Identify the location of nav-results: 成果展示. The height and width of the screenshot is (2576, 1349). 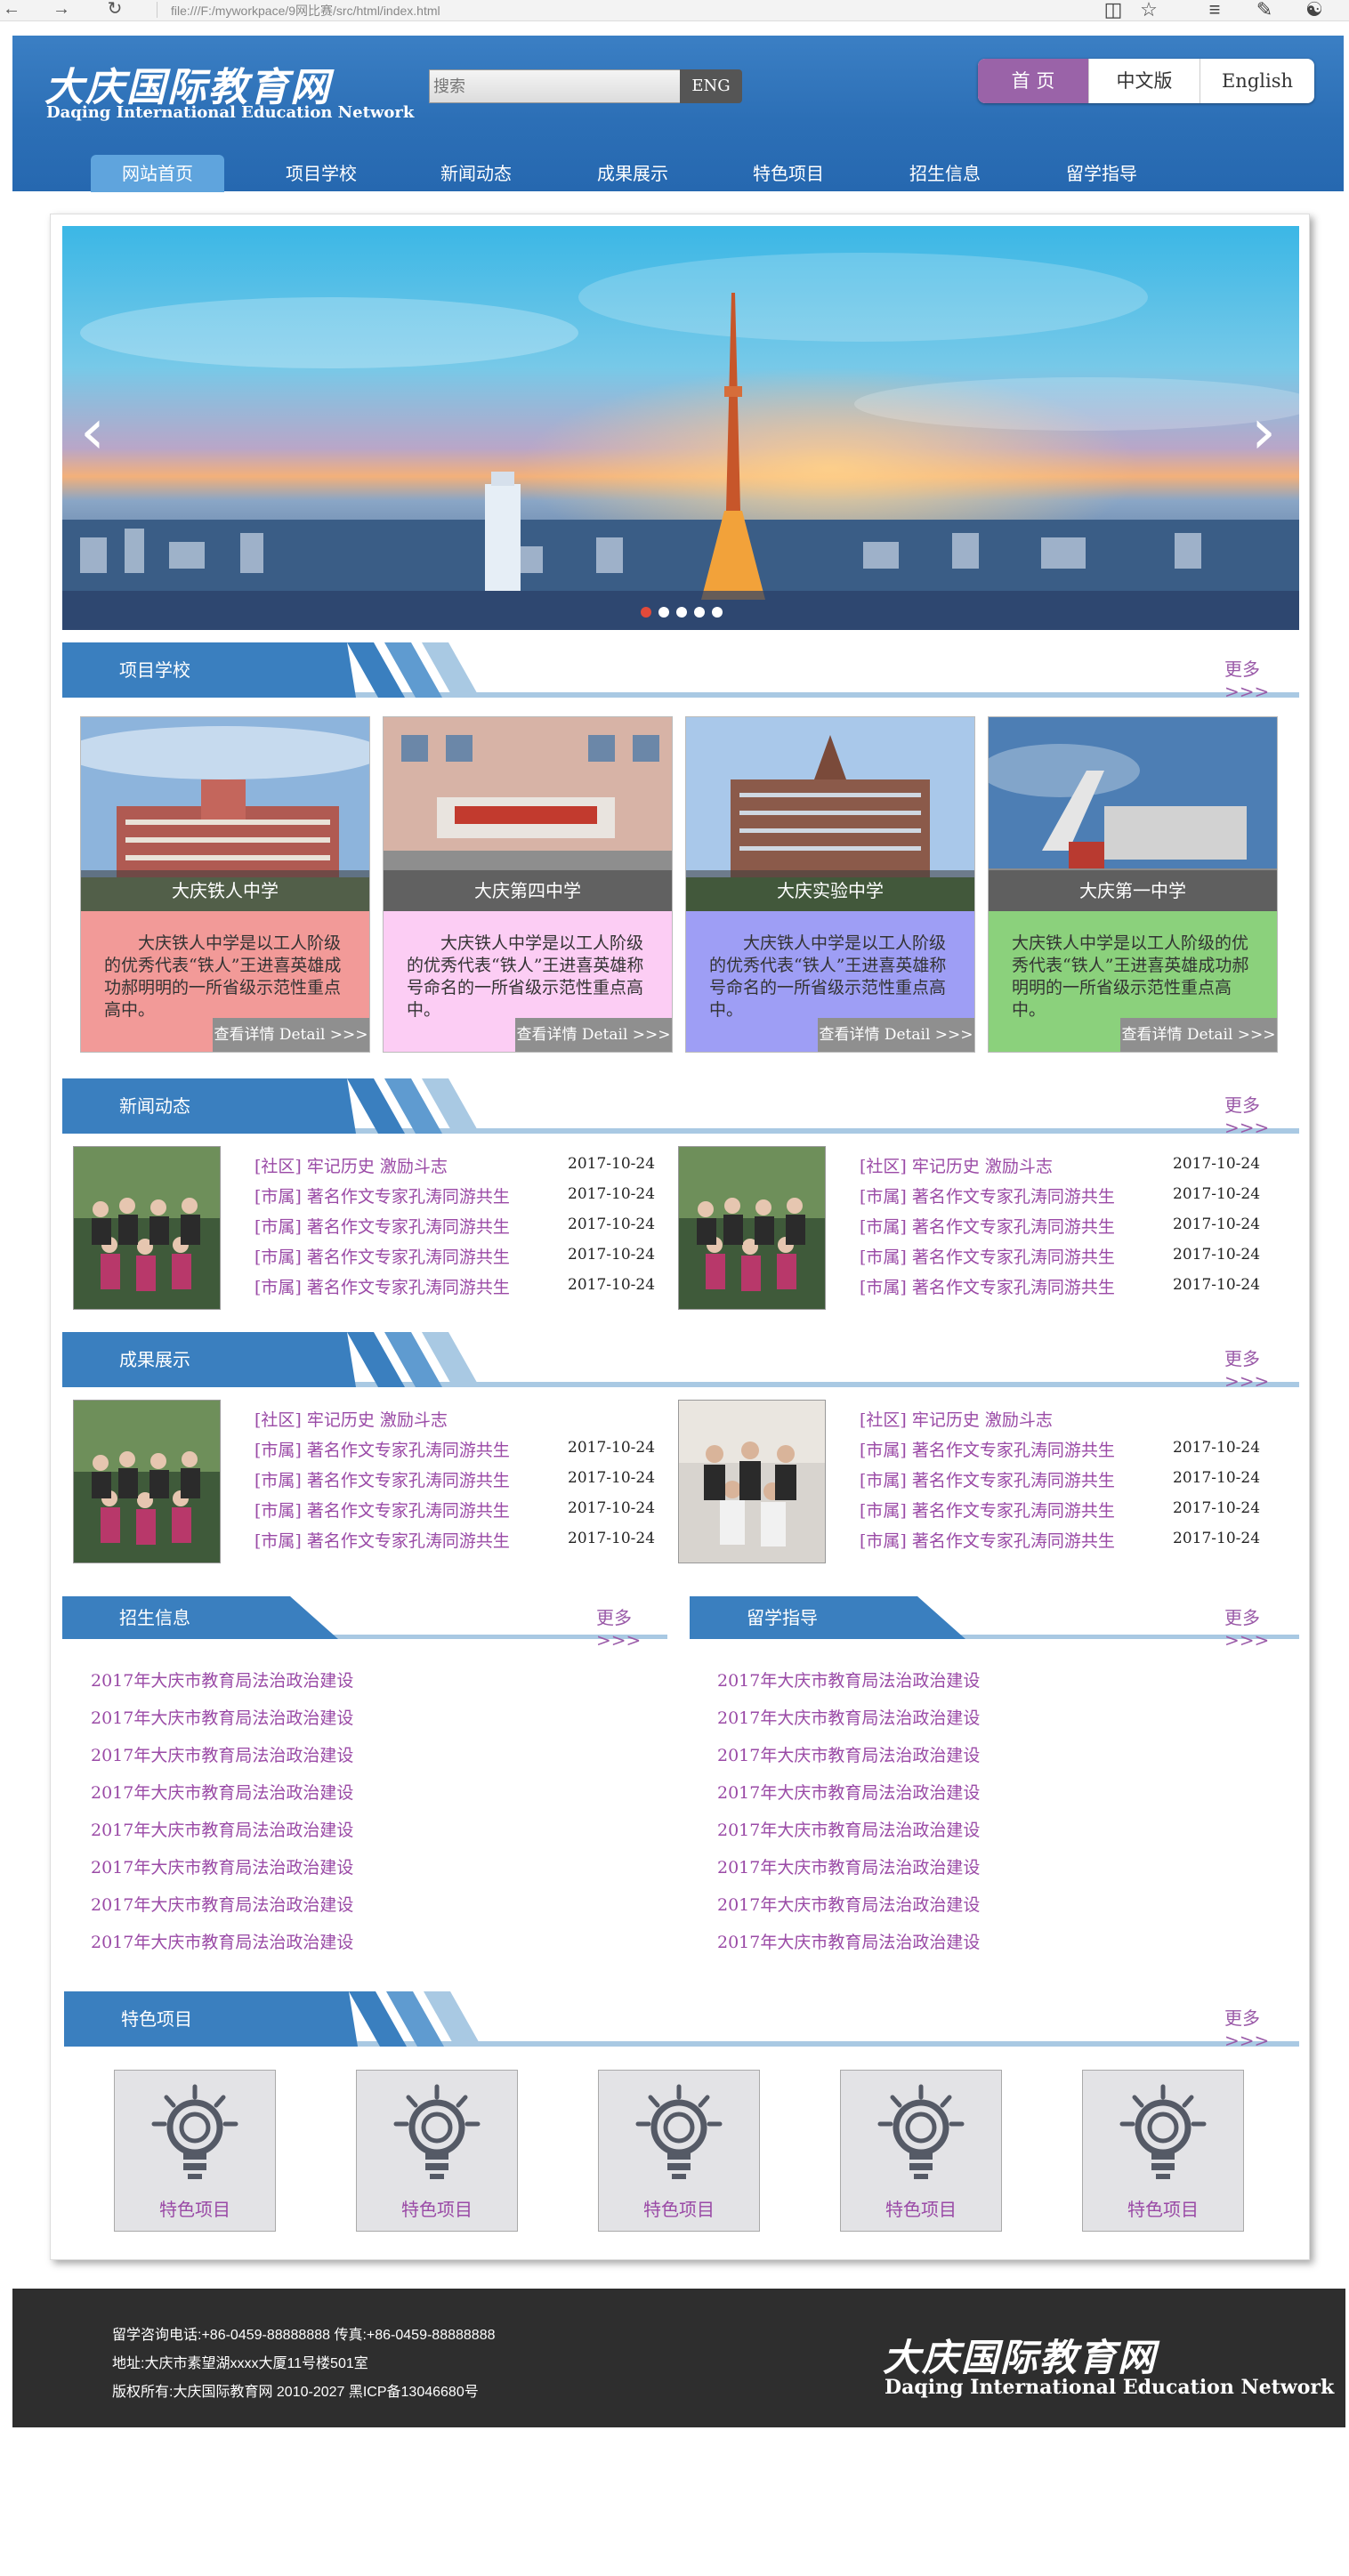
(632, 173).